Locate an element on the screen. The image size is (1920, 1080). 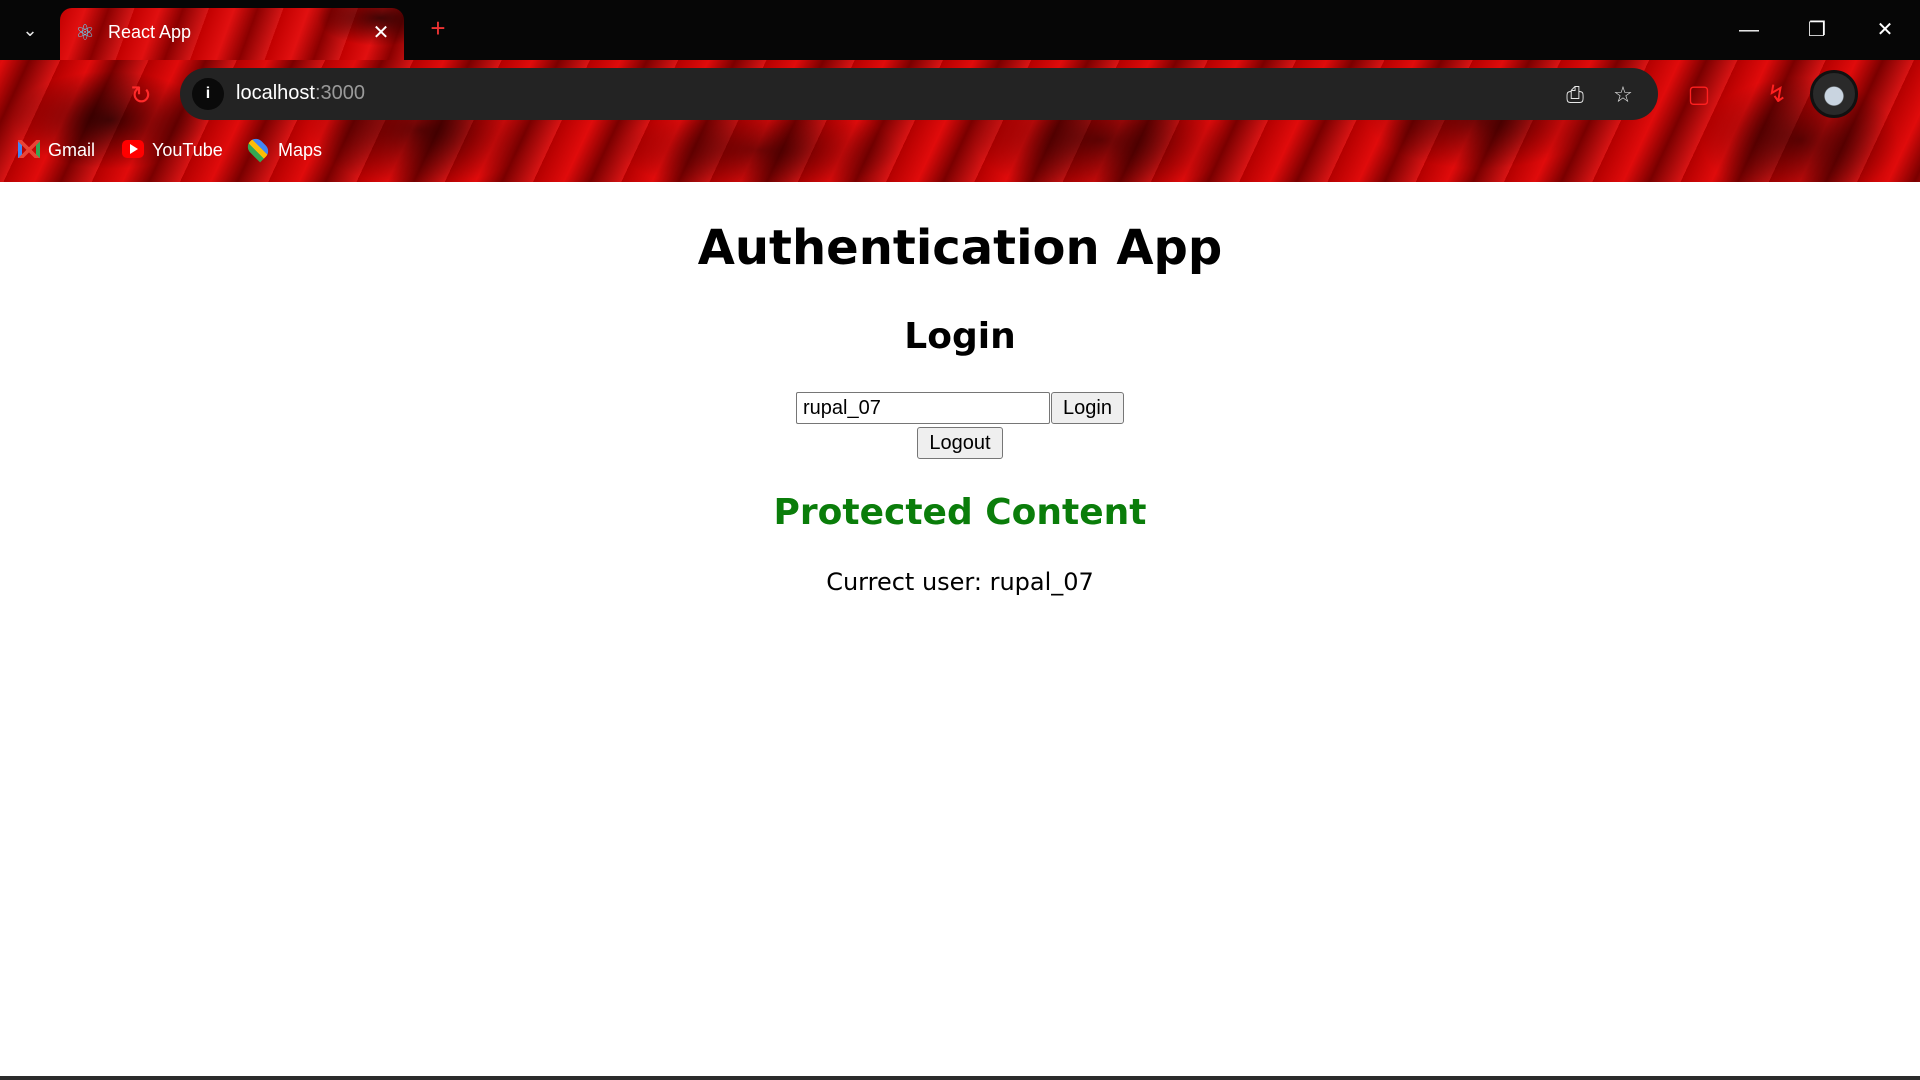
login-heading: Login is located at coordinates (960, 336).